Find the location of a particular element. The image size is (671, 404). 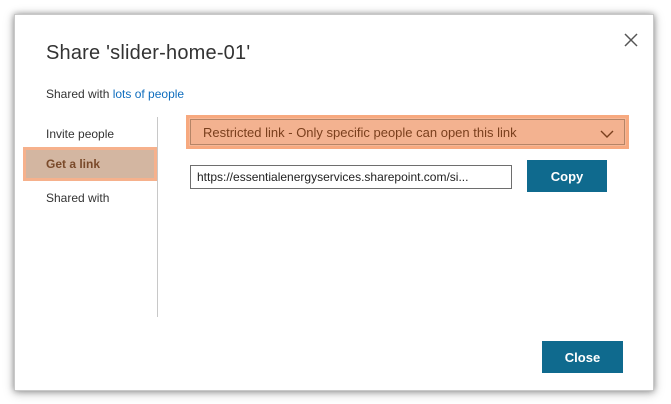

shared-with-summary: Shared with lots of people is located at coordinates (115, 94).